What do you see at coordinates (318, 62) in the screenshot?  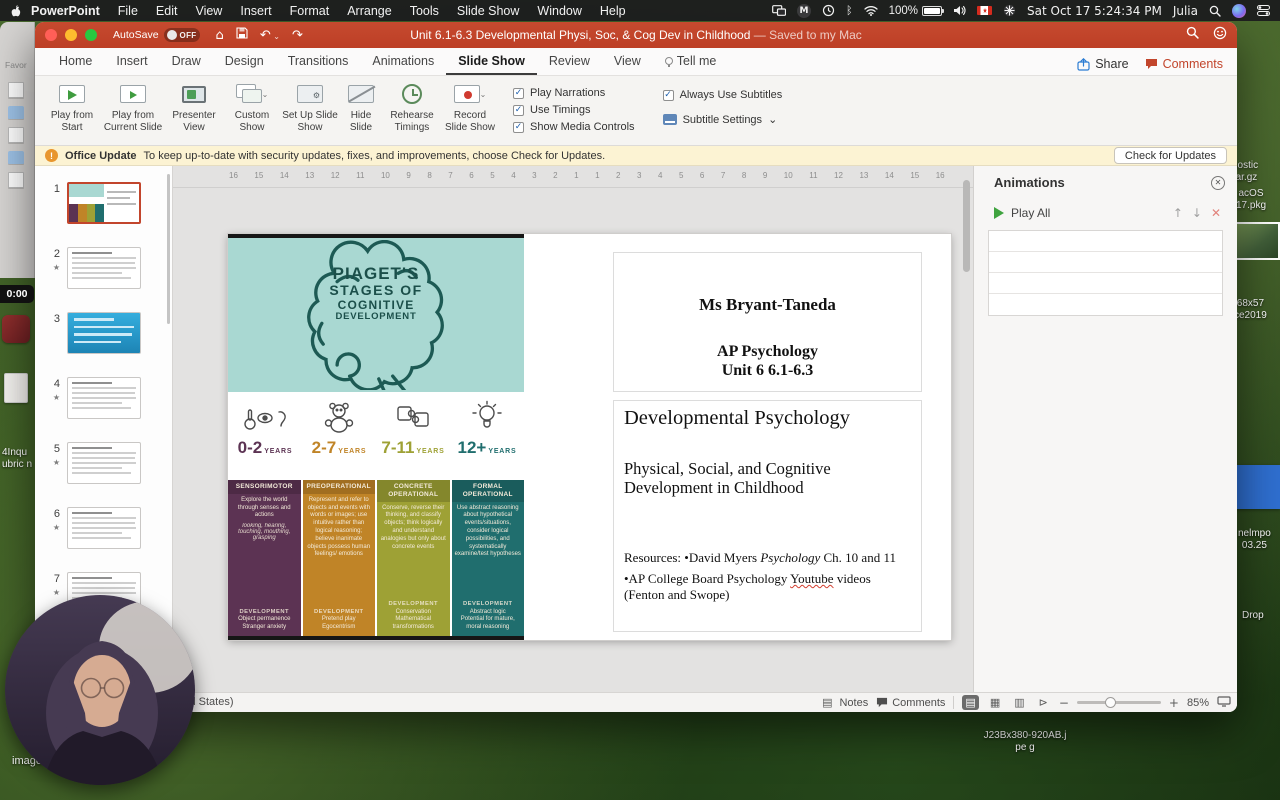 I see `tab-transitions: Transitions` at bounding box center [318, 62].